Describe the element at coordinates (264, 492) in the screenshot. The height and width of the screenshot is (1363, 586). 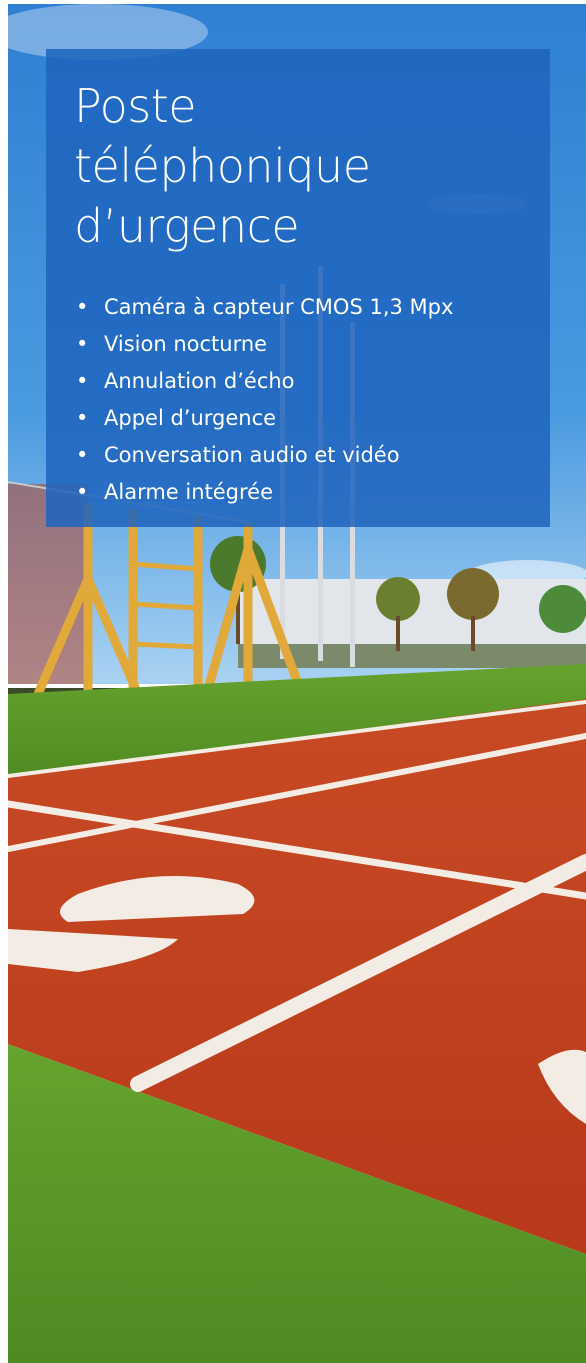
I see `feature-item: Alarme intégrée` at that location.